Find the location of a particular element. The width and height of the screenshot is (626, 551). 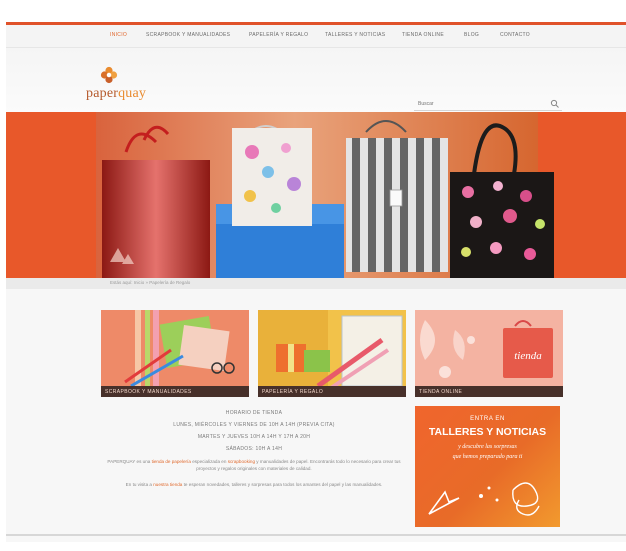

card-caption-bar: SCRAPBOOK Y MANUALIDADES is located at coordinates (175, 391).